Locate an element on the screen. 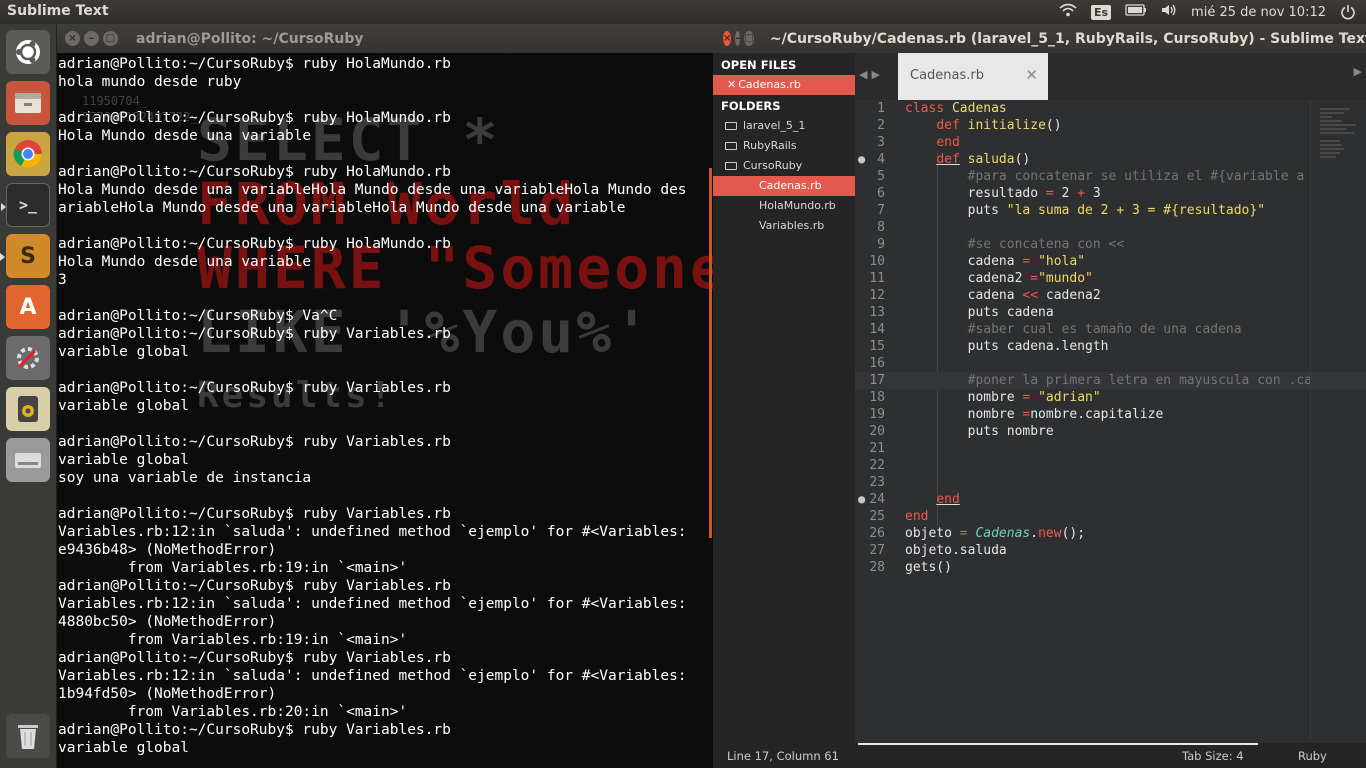 The height and width of the screenshot is (768, 1366). code-line: 26 objeto = Cadenas.new(); is located at coordinates (1110, 533).